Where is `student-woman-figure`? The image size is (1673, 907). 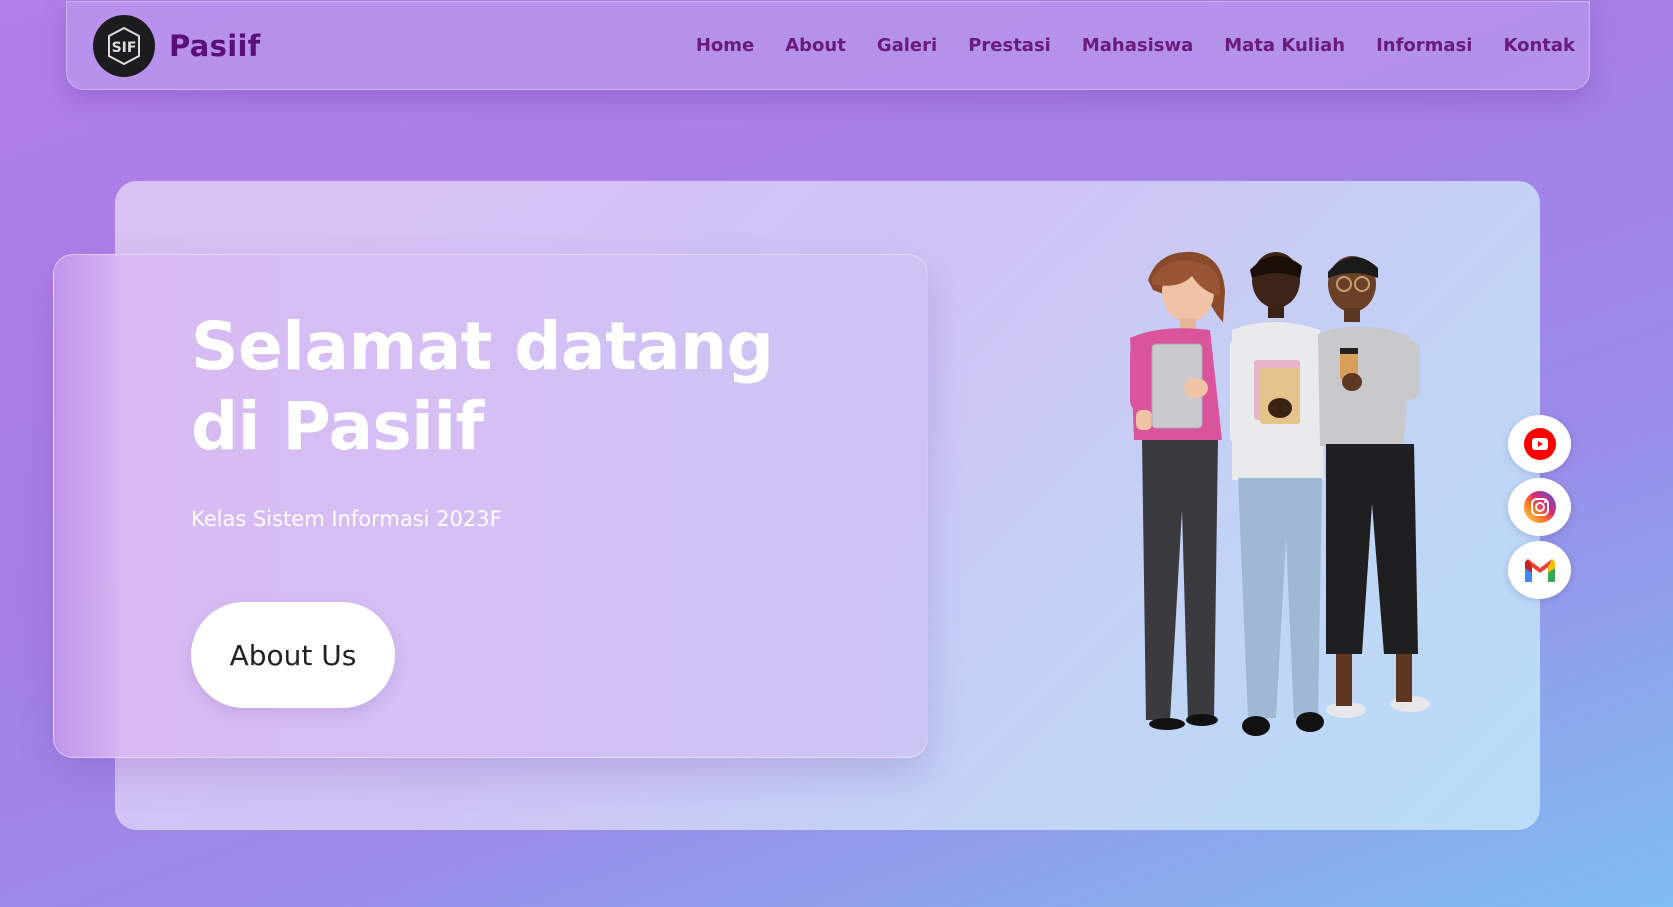 student-woman-figure is located at coordinates (1177, 490).